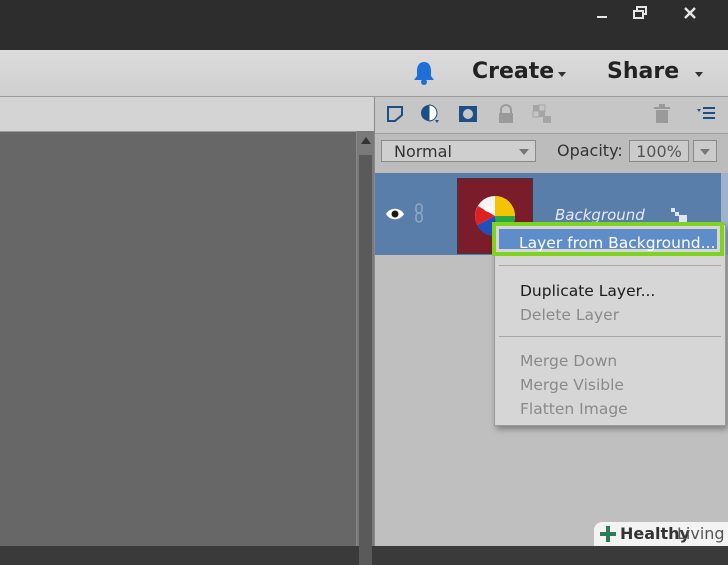 The width and height of the screenshot is (728, 565). I want to click on panel-menu-icon, so click(706, 114).